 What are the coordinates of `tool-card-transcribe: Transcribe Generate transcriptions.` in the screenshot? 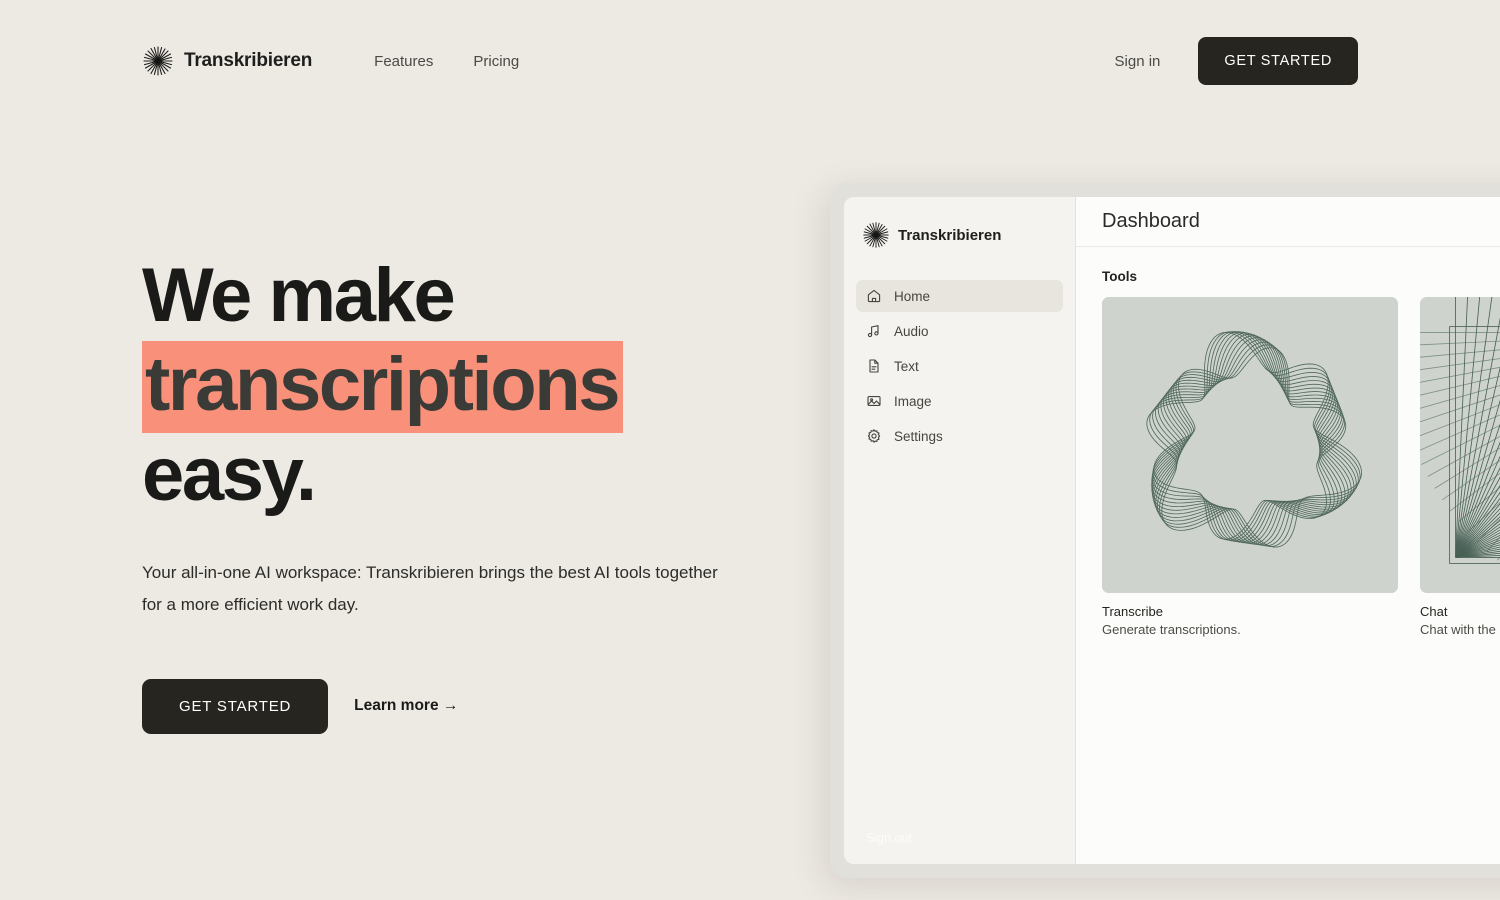 It's located at (1250, 467).